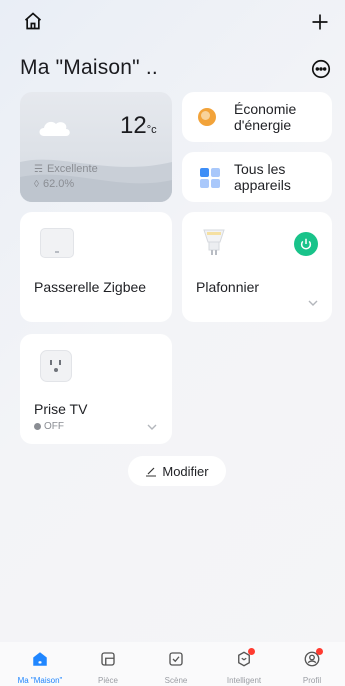  Describe the element at coordinates (56, 366) in the screenshot. I see `outlet-icon` at that location.